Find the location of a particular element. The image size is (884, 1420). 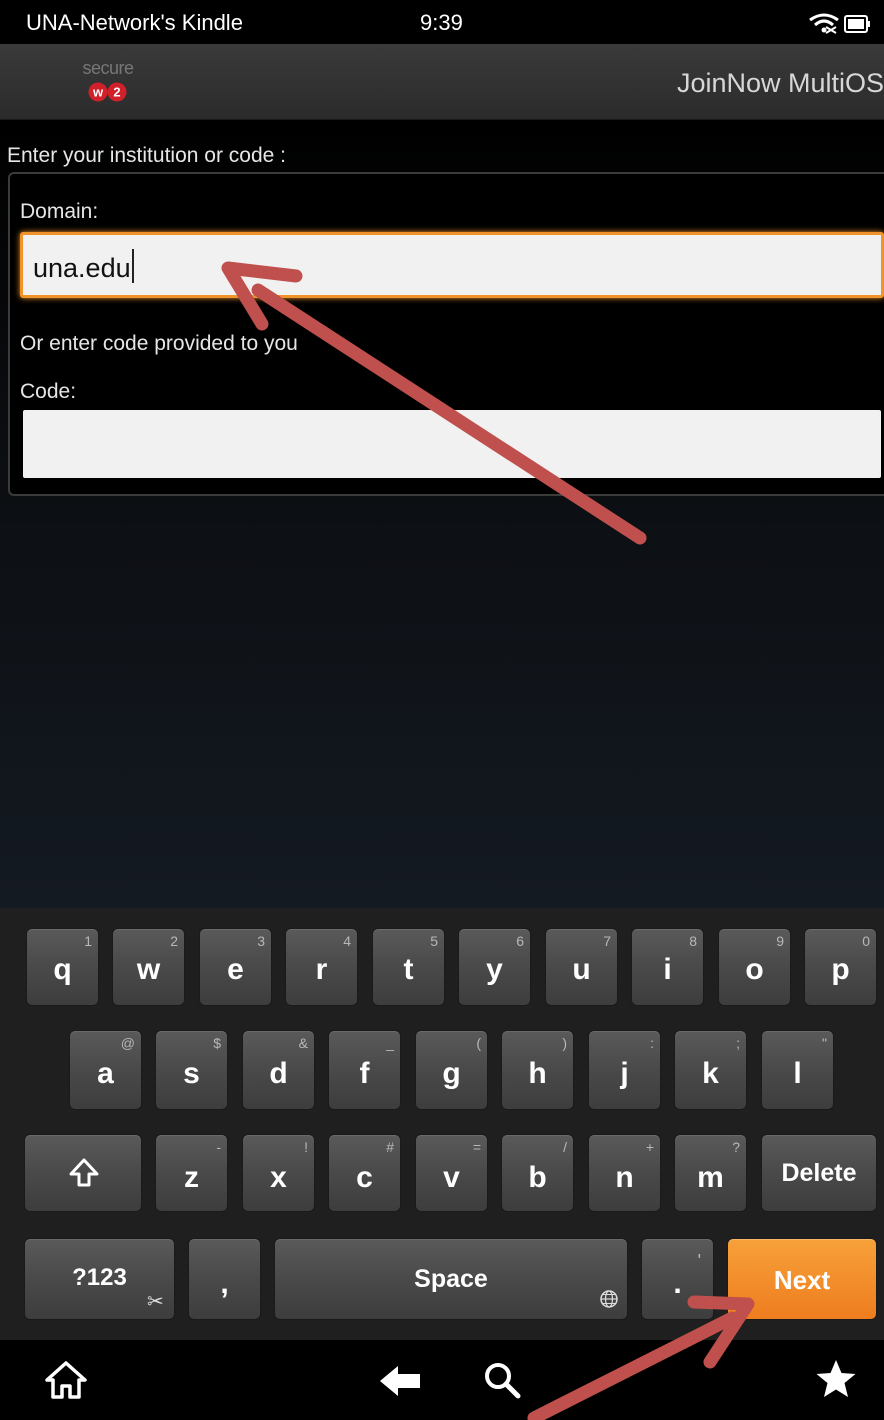

securew2-logo: secure w 2 is located at coordinates (112, 82).